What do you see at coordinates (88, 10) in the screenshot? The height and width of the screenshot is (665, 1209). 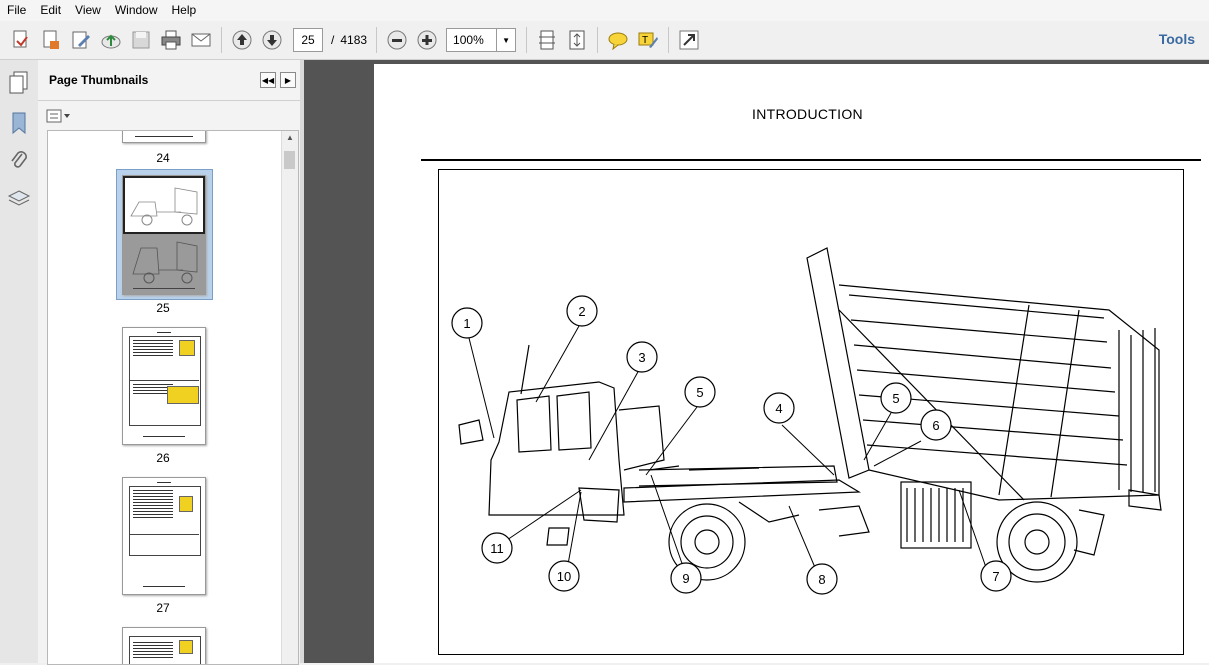 I see `menu-view: View` at bounding box center [88, 10].